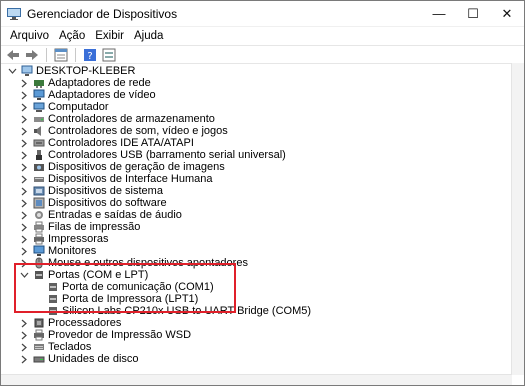 This screenshot has height=386, width=525. Describe the element at coordinates (125, 288) in the screenshot. I see `highlight-box` at that location.